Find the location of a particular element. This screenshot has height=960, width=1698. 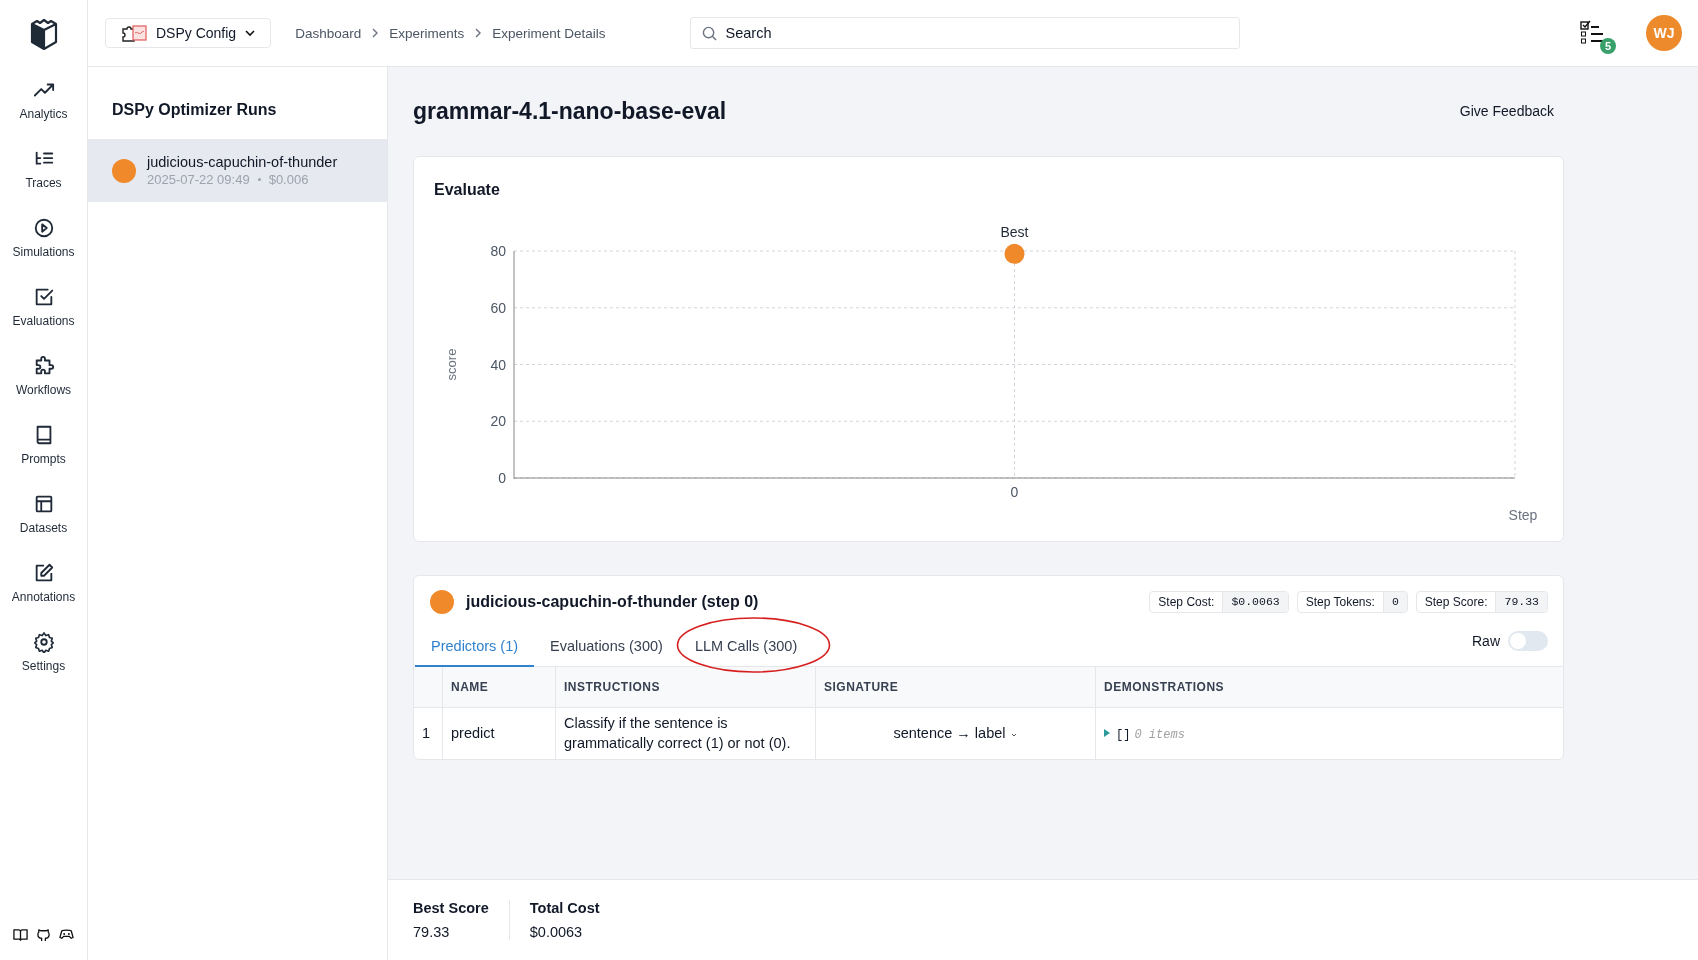

run-name: judicious-capuchin-of-thunder is located at coordinates (242, 162).